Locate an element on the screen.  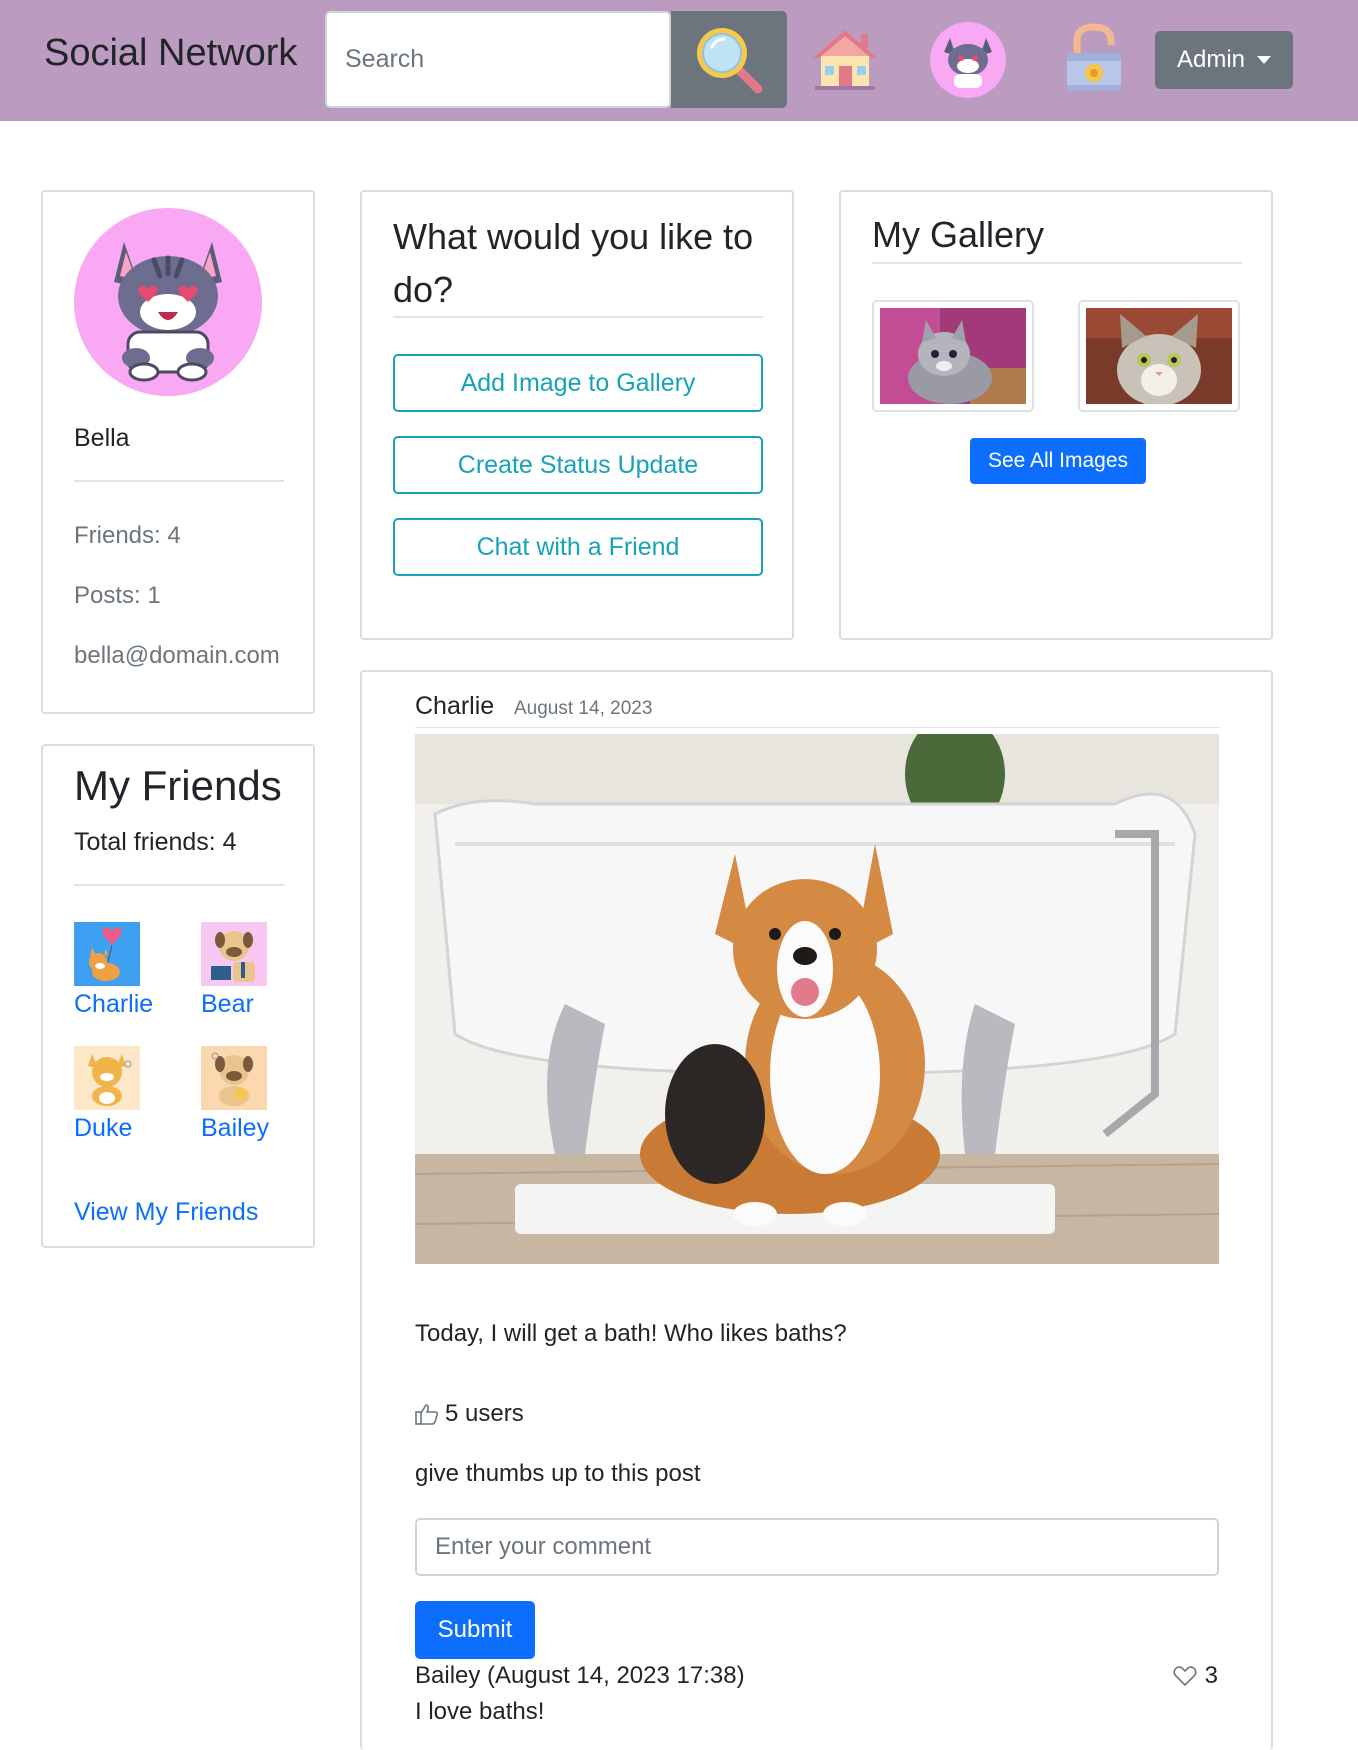
comment-likes: 3 is located at coordinates (1195, 1676).